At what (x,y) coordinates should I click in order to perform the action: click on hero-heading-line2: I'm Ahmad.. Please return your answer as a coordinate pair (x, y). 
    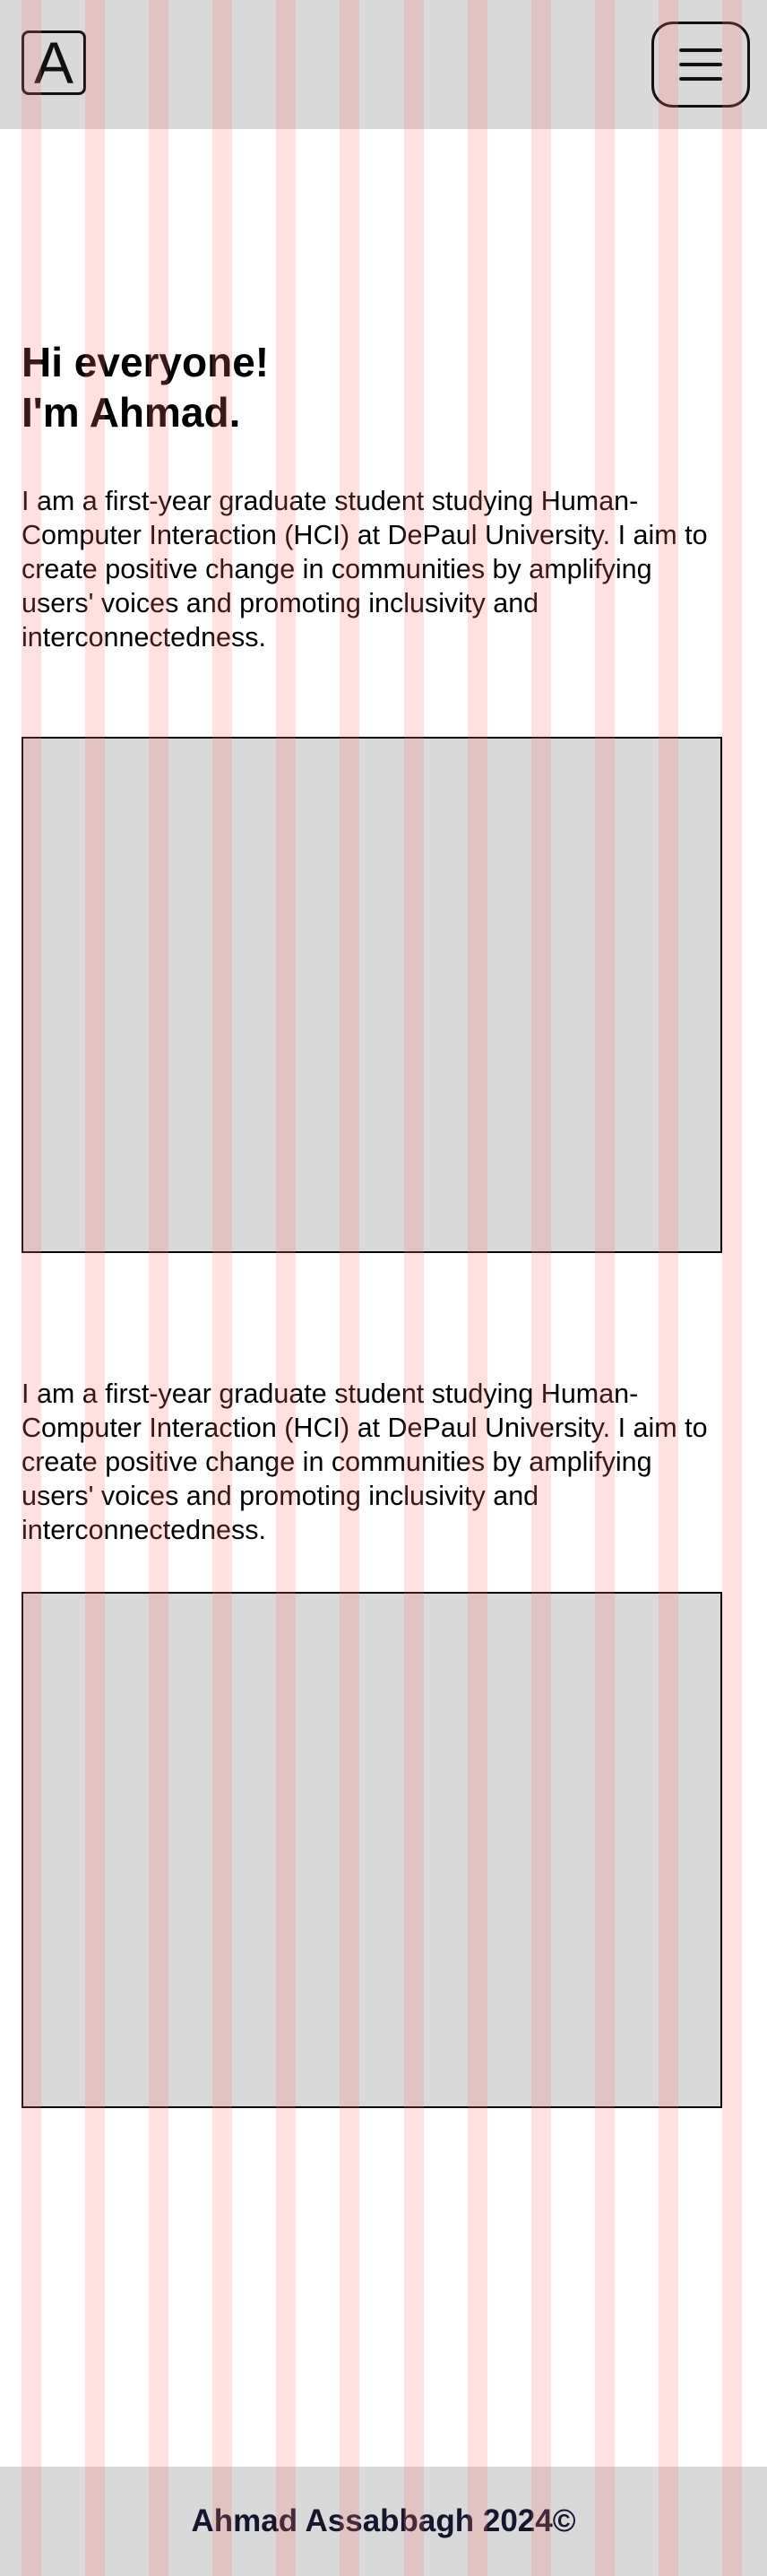
    Looking at the image, I should click on (131, 412).